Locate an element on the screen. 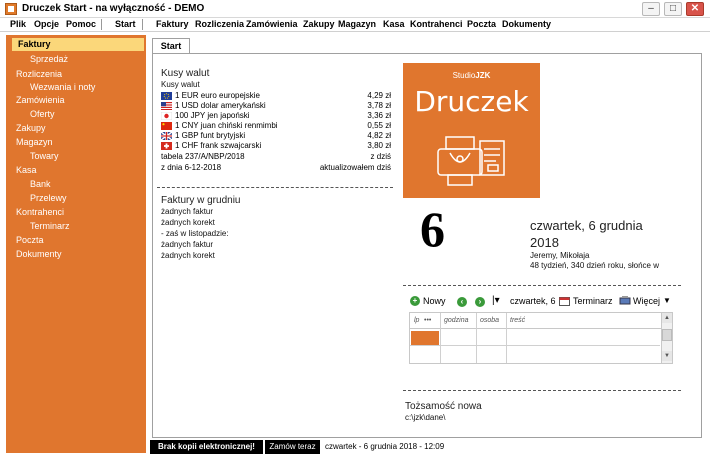 The width and height of the screenshot is (710, 468). menu-faktury: Faktury is located at coordinates (172, 24).